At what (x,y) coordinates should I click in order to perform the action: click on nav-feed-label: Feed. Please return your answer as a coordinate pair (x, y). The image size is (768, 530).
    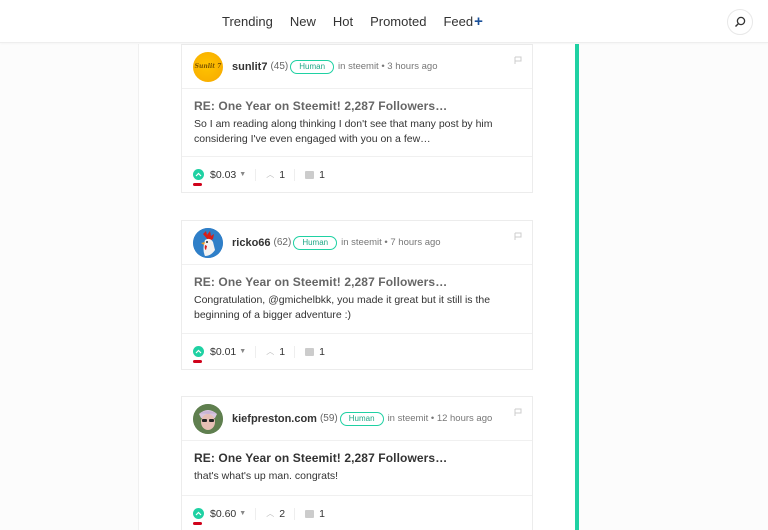
    Looking at the image, I should click on (458, 21).